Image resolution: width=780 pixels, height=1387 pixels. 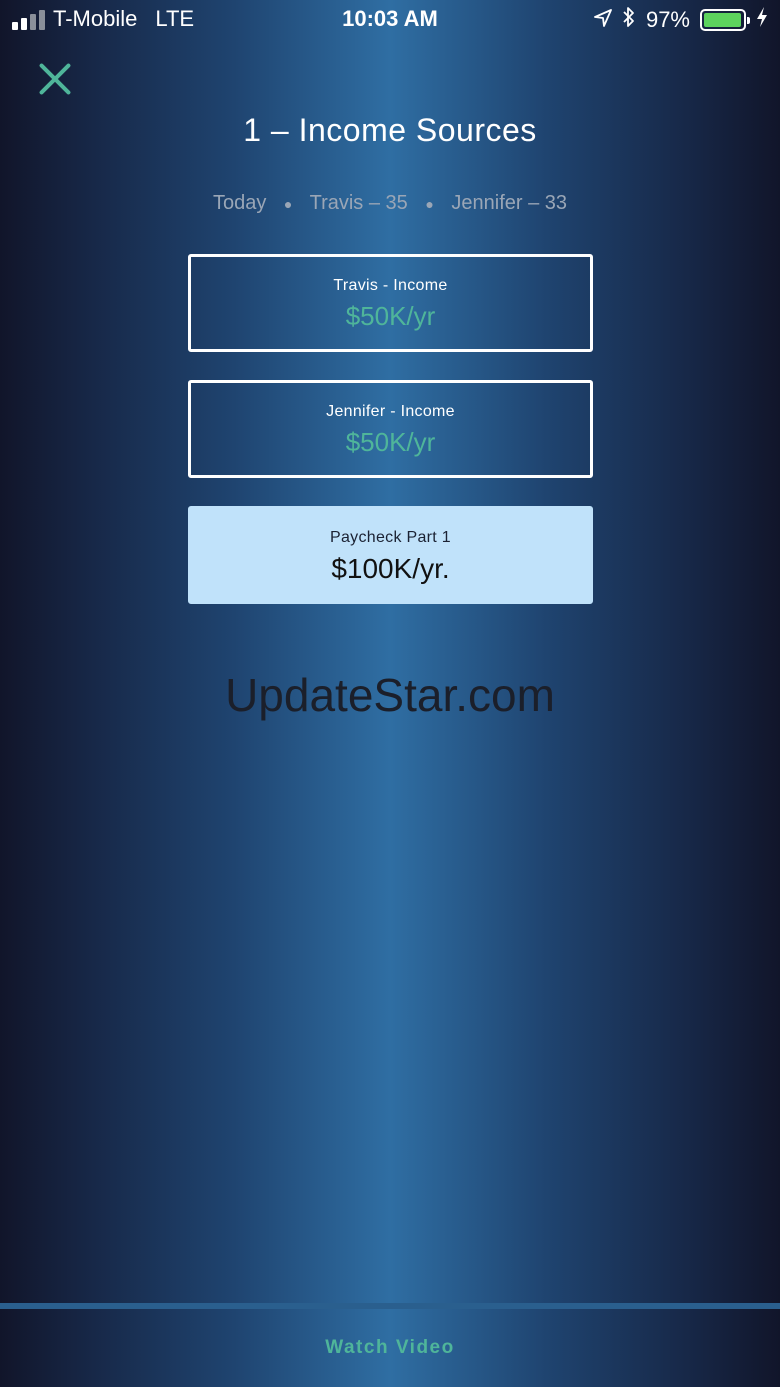 I want to click on card-label: Paycheck Part 1, so click(x=390, y=537).